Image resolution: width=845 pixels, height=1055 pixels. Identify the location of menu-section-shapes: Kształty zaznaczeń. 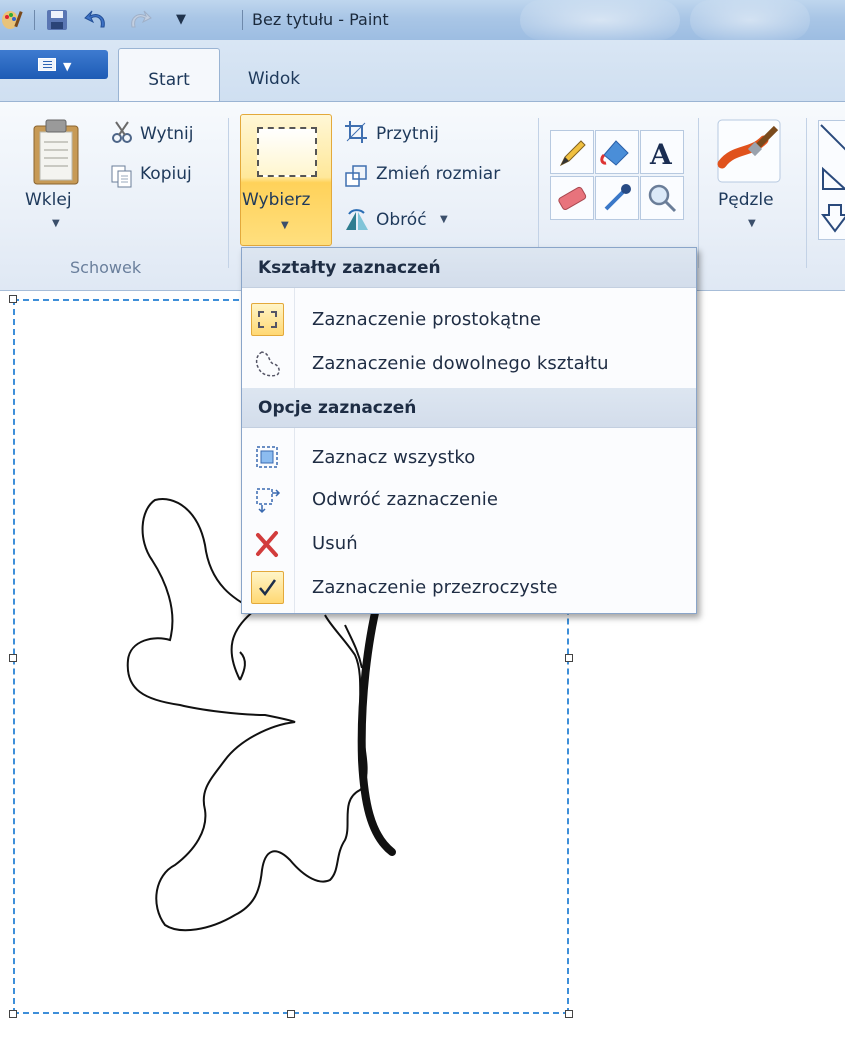
(469, 268).